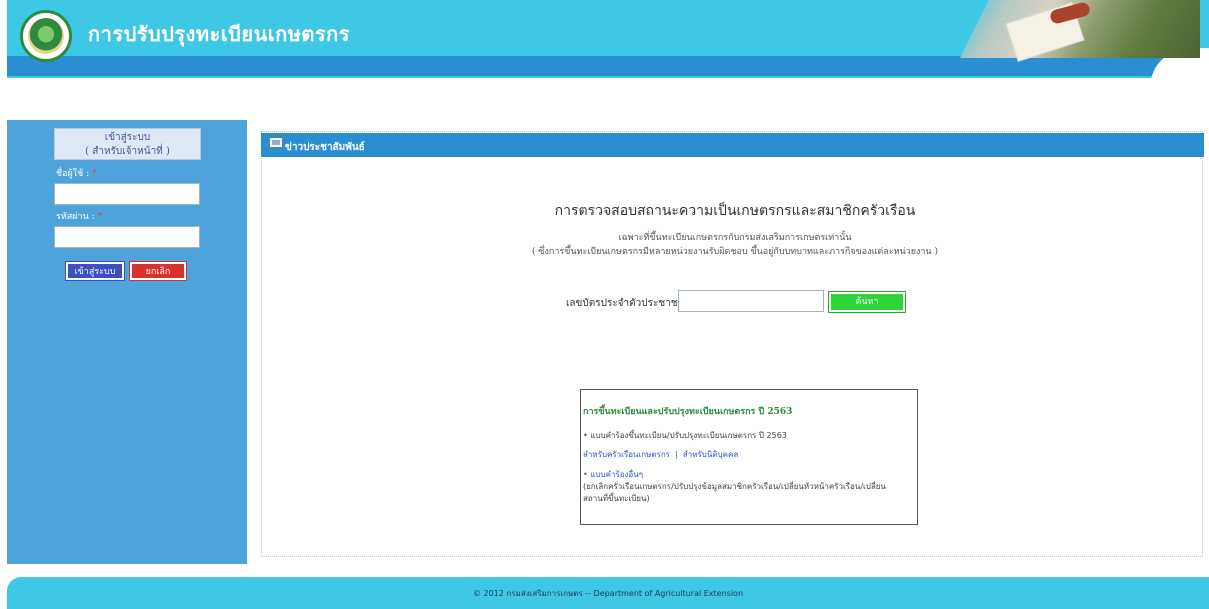 This screenshot has width=1209, height=609. Describe the element at coordinates (710, 454) in the screenshot. I see `juristic-form-link: สำหรับนิติบุคคล` at that location.